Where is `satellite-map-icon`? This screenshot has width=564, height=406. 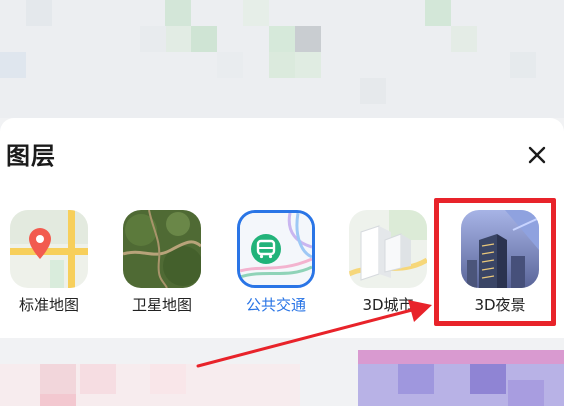
satellite-map-icon is located at coordinates (162, 249).